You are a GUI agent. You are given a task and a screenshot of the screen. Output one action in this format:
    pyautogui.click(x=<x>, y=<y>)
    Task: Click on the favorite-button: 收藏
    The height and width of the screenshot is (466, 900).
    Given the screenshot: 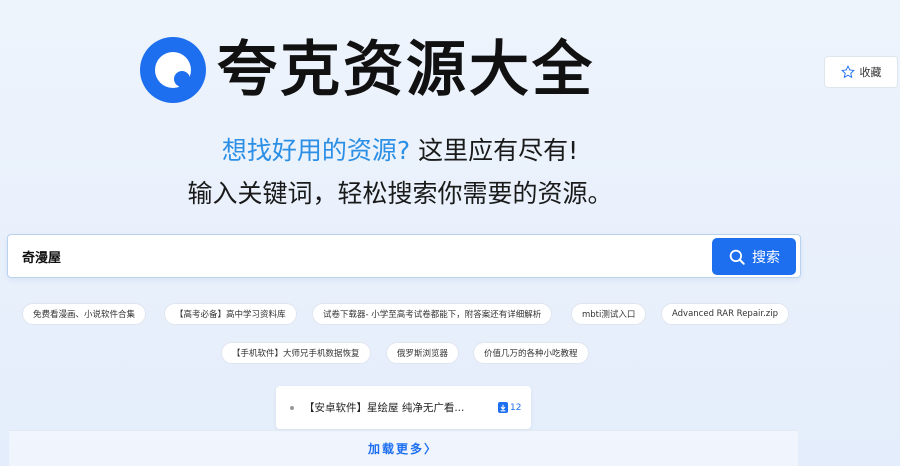 What is the action you would take?
    pyautogui.click(x=861, y=72)
    